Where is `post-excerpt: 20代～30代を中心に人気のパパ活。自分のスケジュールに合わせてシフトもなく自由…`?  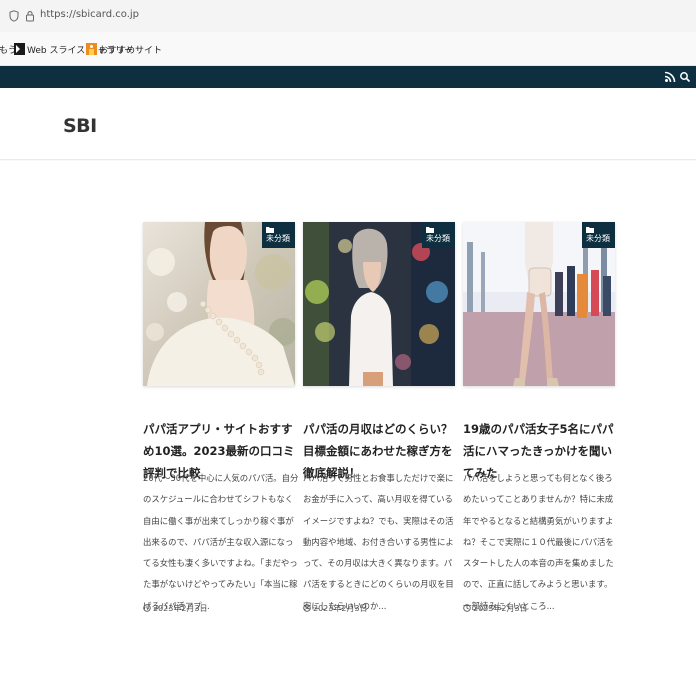 post-excerpt: 20代～30代を中心に人気のパパ活。自分のスケジュールに合わせてシフトもなく自由… is located at coordinates (221, 542).